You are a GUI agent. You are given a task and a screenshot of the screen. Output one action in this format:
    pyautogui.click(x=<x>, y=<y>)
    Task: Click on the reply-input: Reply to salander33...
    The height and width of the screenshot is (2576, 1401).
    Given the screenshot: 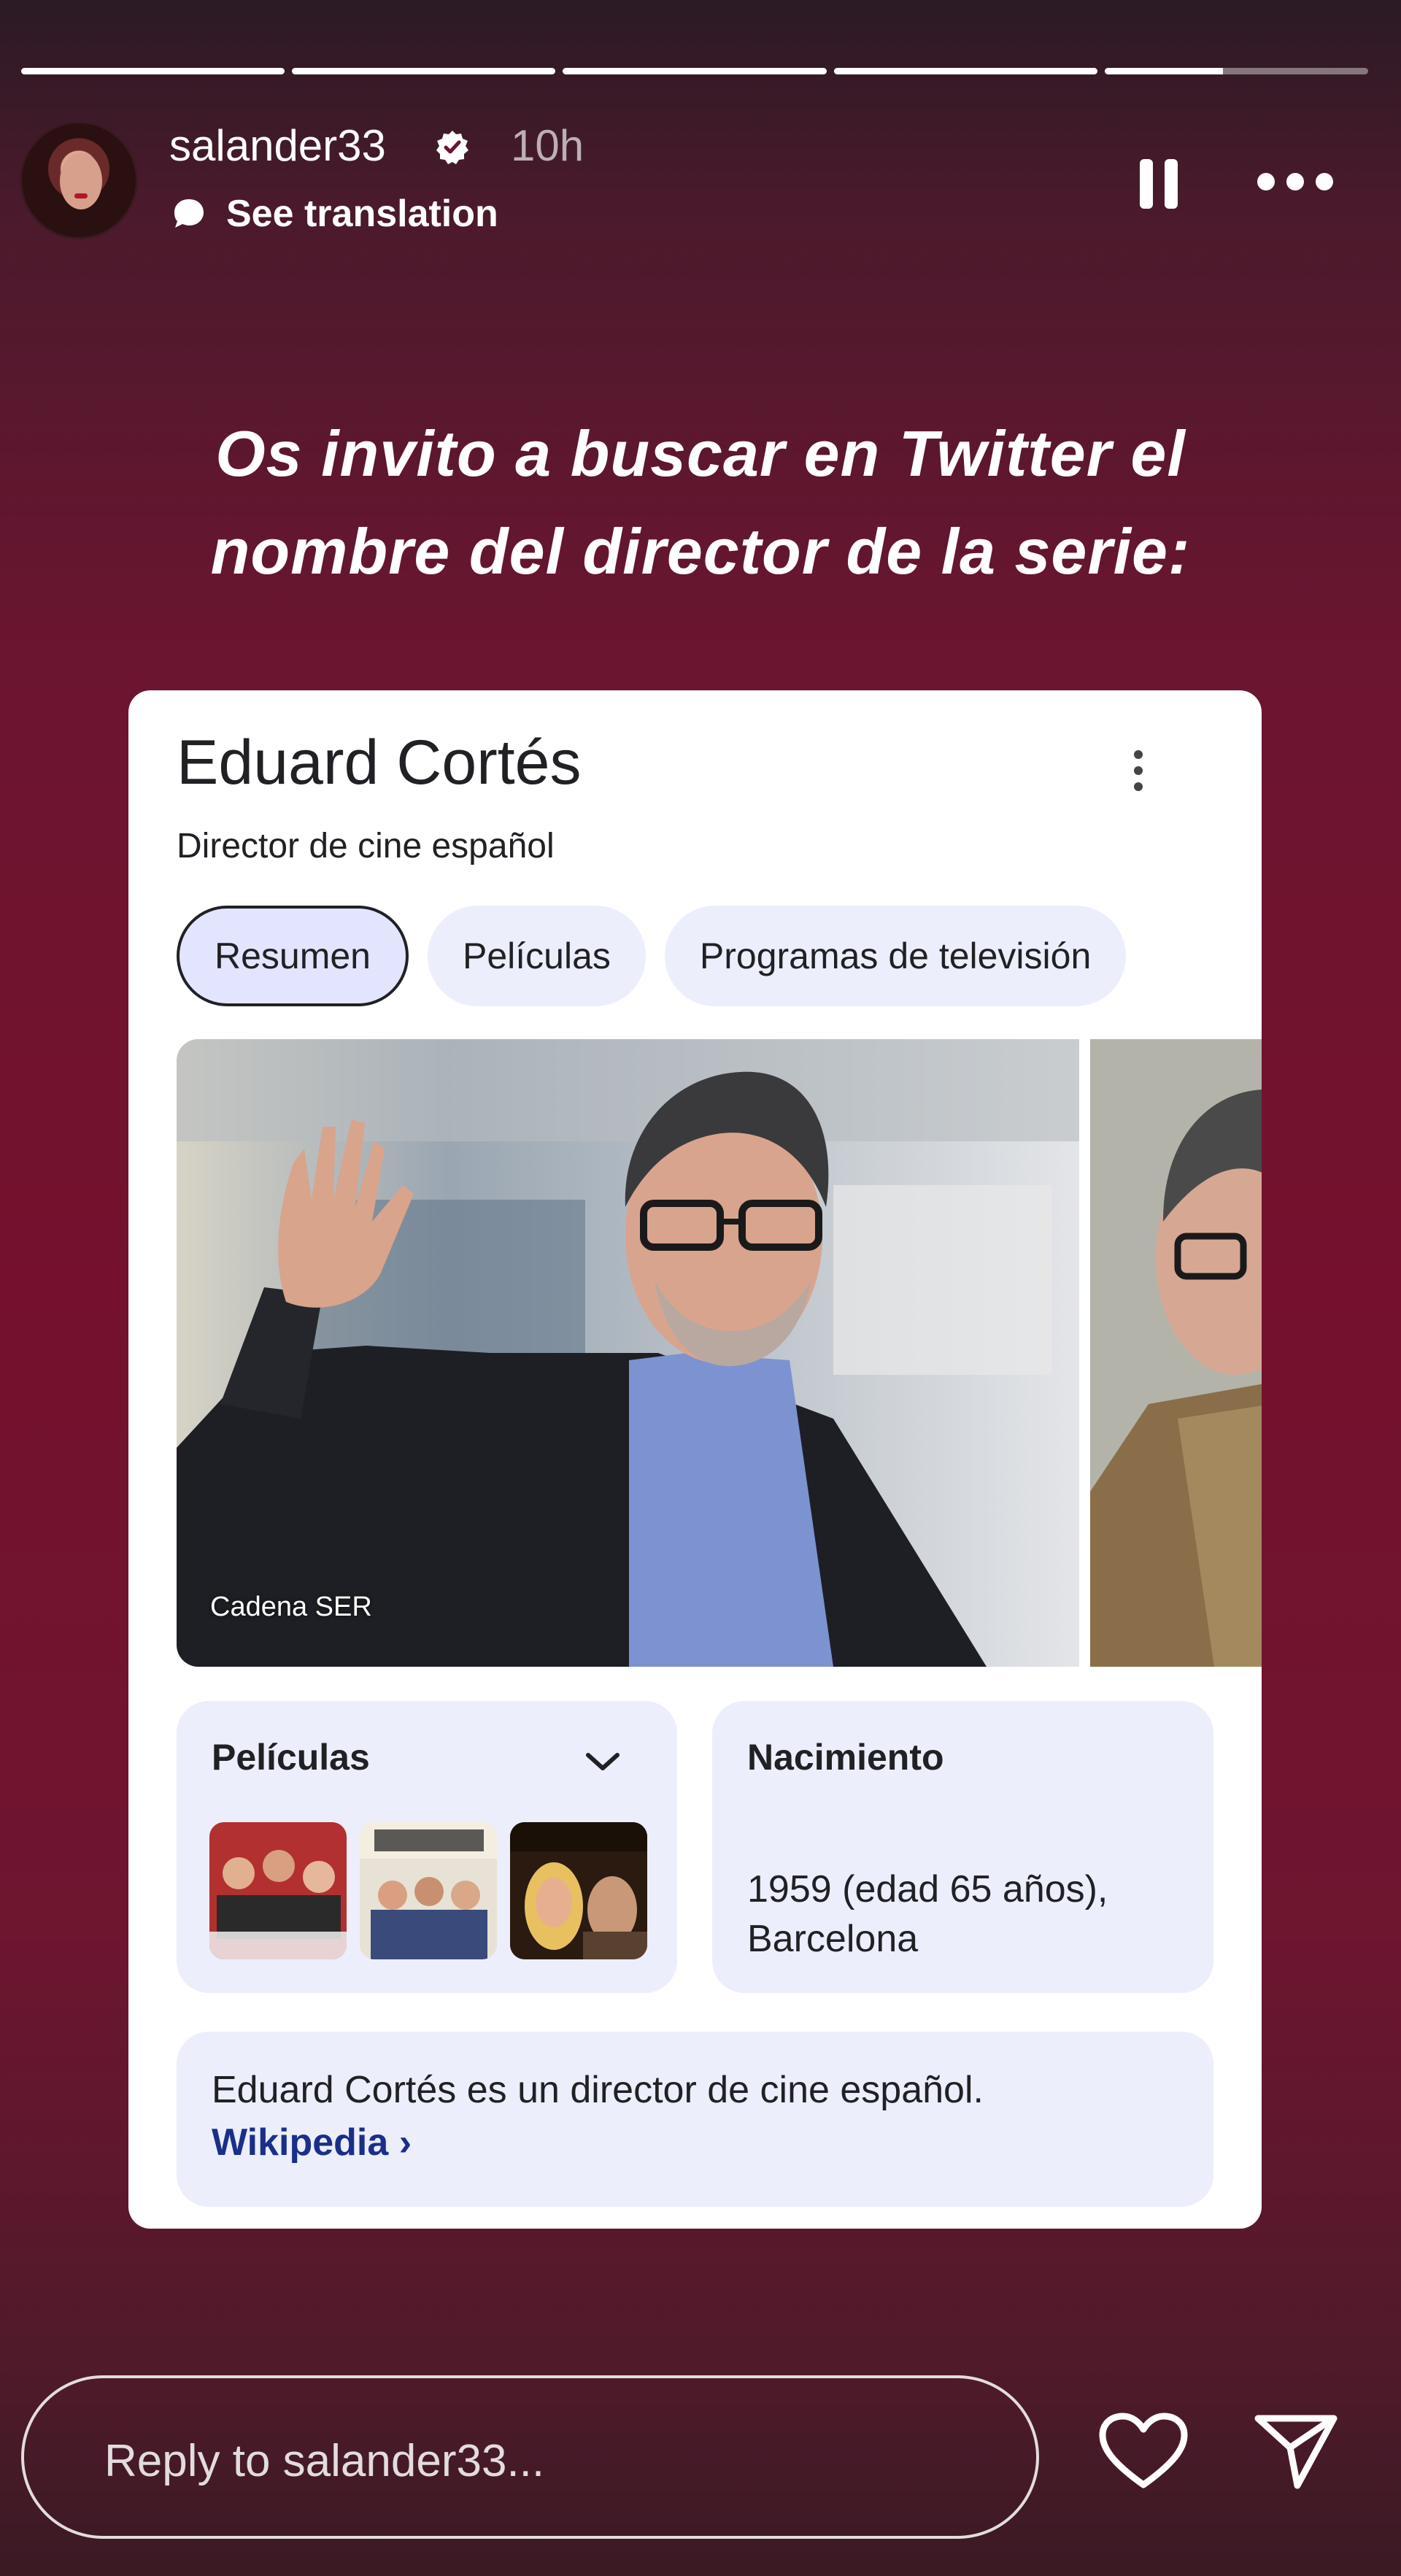 What is the action you would take?
    pyautogui.click(x=530, y=2457)
    